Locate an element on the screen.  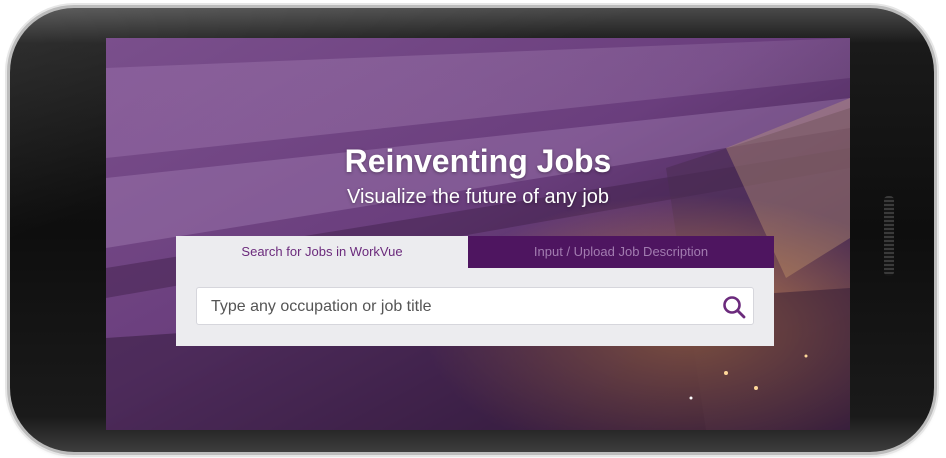
hero-title: Reinventing Jobs is located at coordinates (478, 161).